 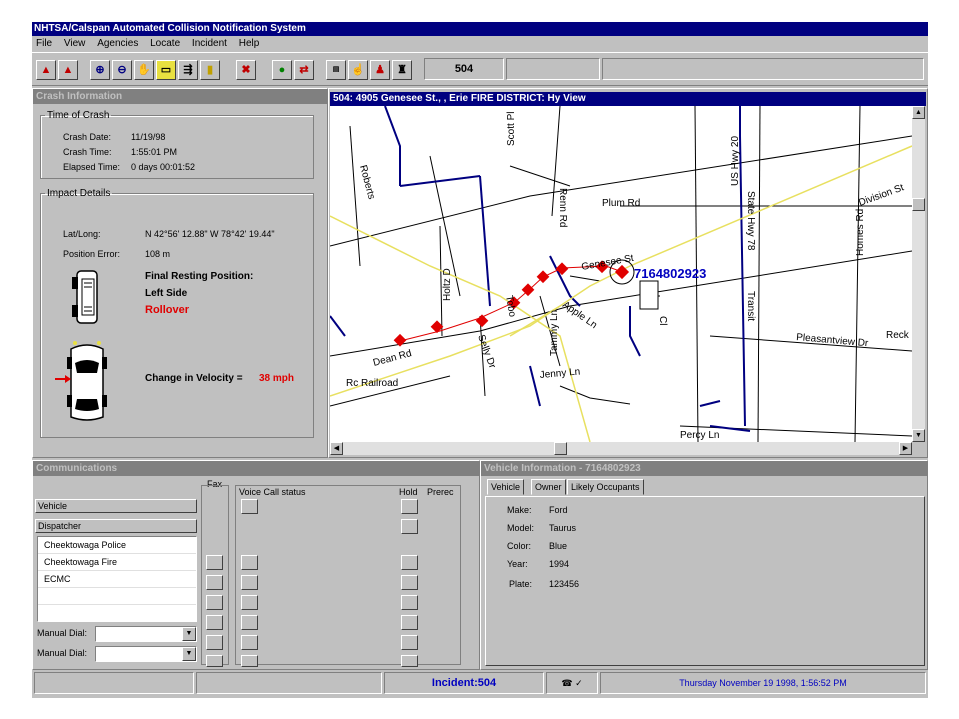 I want to click on menu-locate: Locate, so click(x=165, y=43).